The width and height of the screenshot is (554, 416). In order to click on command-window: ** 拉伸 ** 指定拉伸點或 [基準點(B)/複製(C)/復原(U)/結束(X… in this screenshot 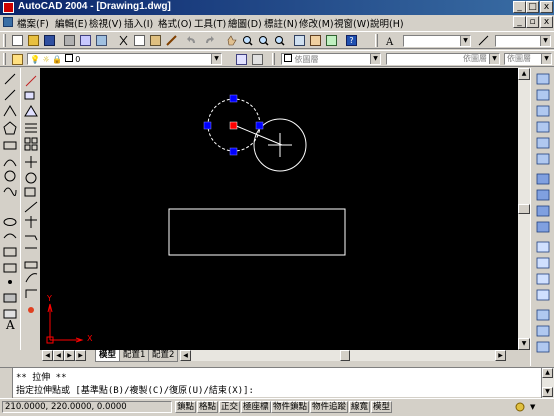, I will do `click(277, 382)`.